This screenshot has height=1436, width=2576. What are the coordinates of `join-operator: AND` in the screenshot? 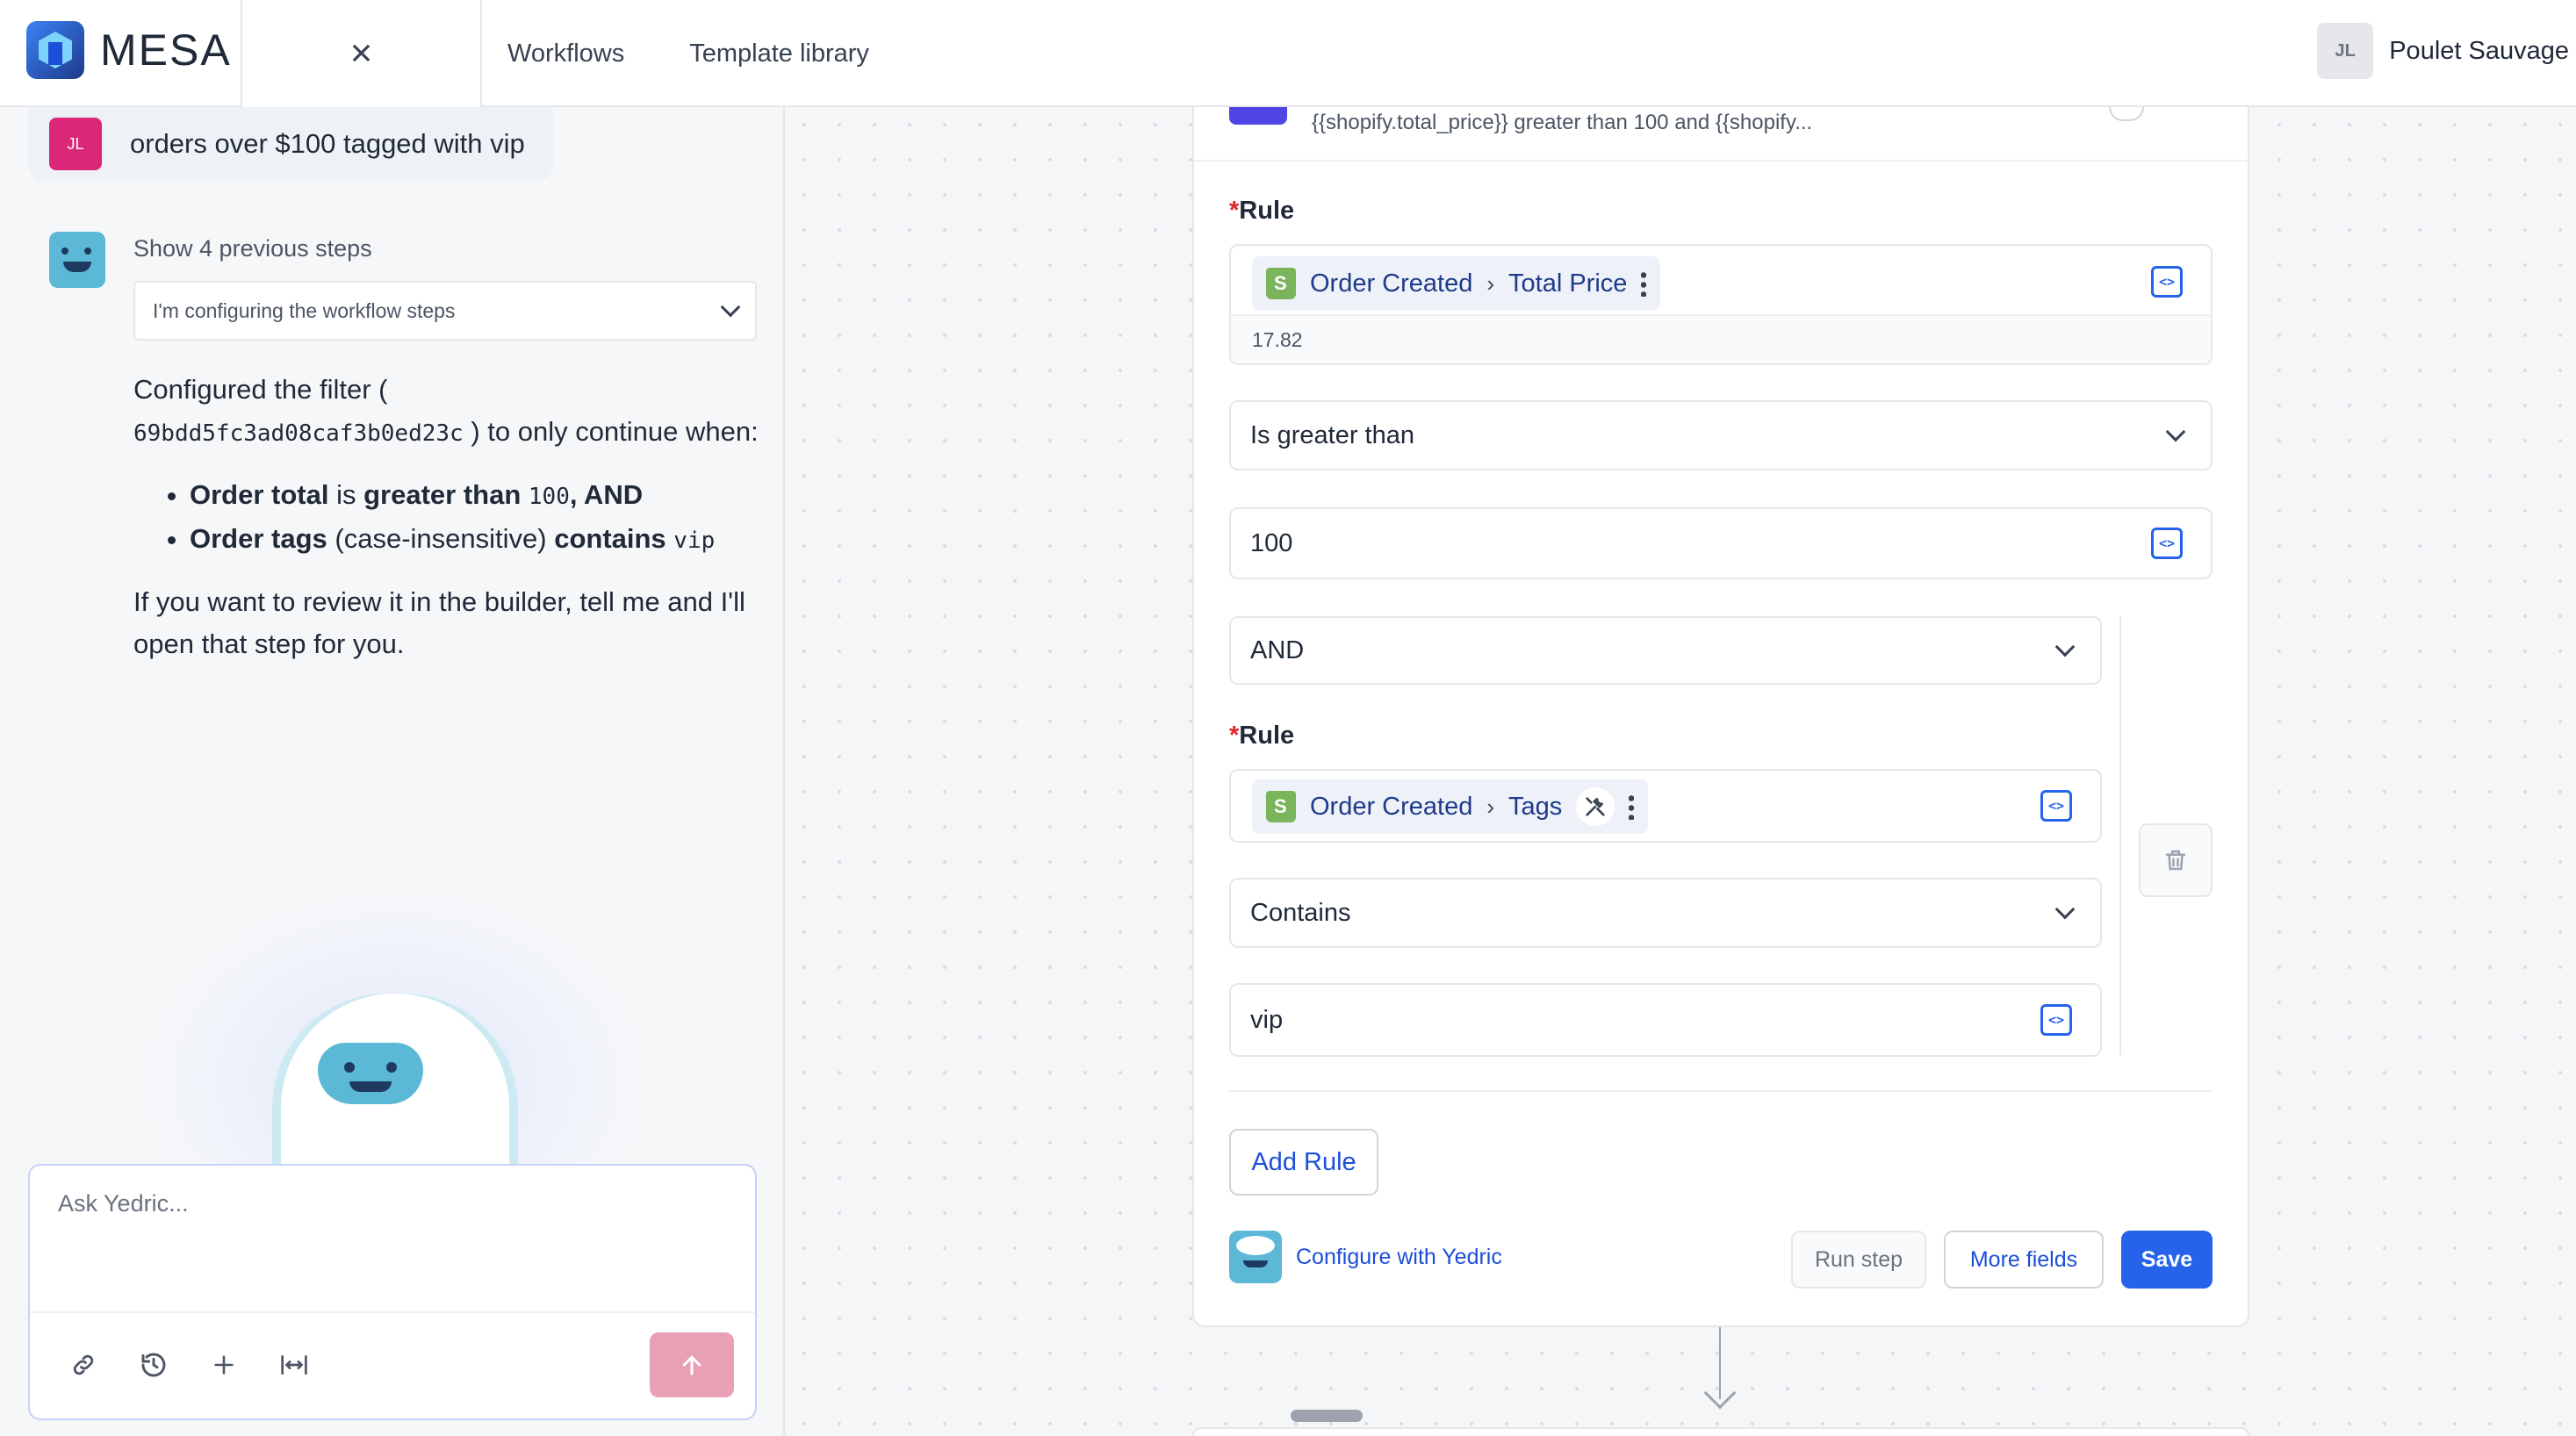 It's located at (1277, 649).